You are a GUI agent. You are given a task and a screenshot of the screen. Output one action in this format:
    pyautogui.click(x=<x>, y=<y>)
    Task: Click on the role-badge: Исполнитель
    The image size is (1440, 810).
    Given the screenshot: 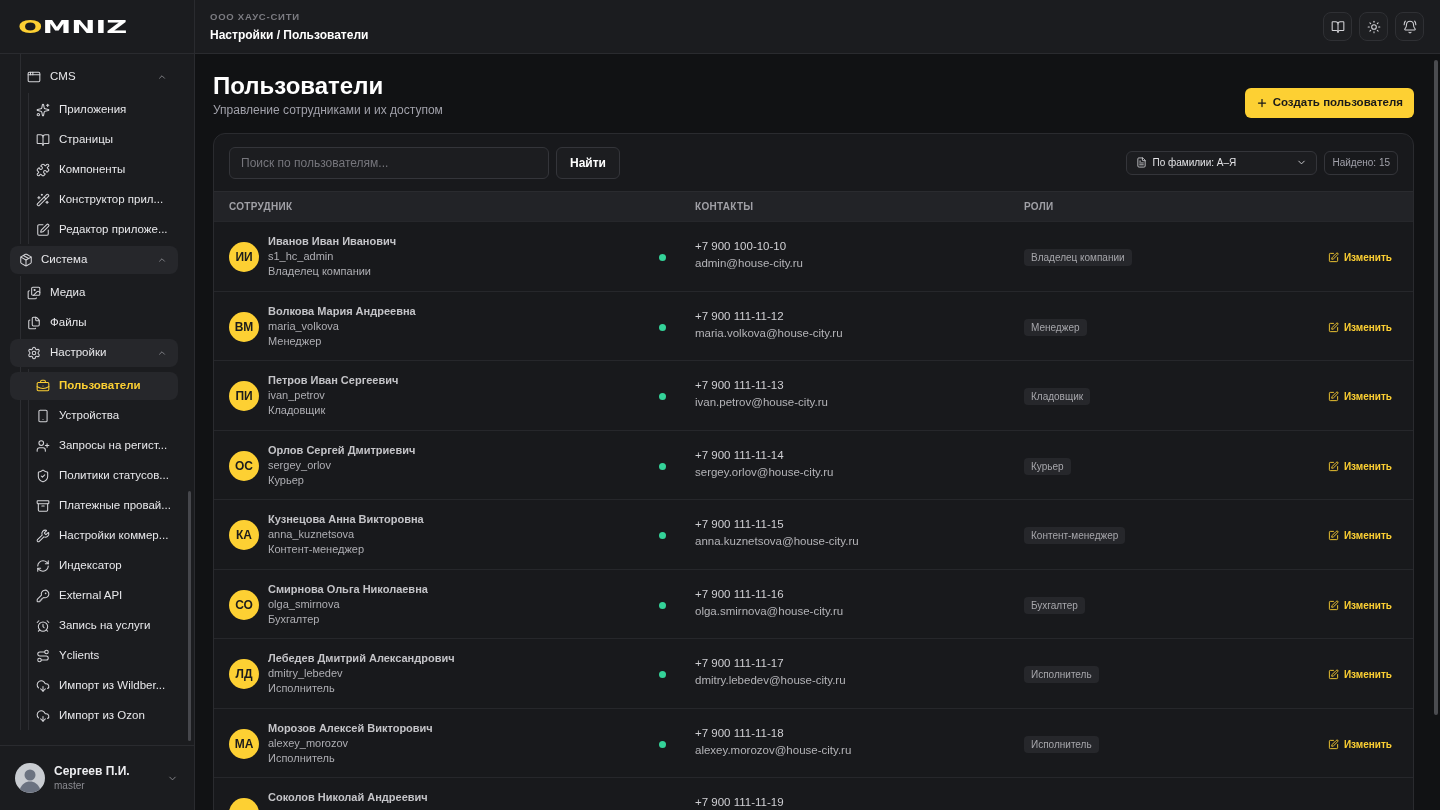 What is the action you would take?
    pyautogui.click(x=1061, y=744)
    